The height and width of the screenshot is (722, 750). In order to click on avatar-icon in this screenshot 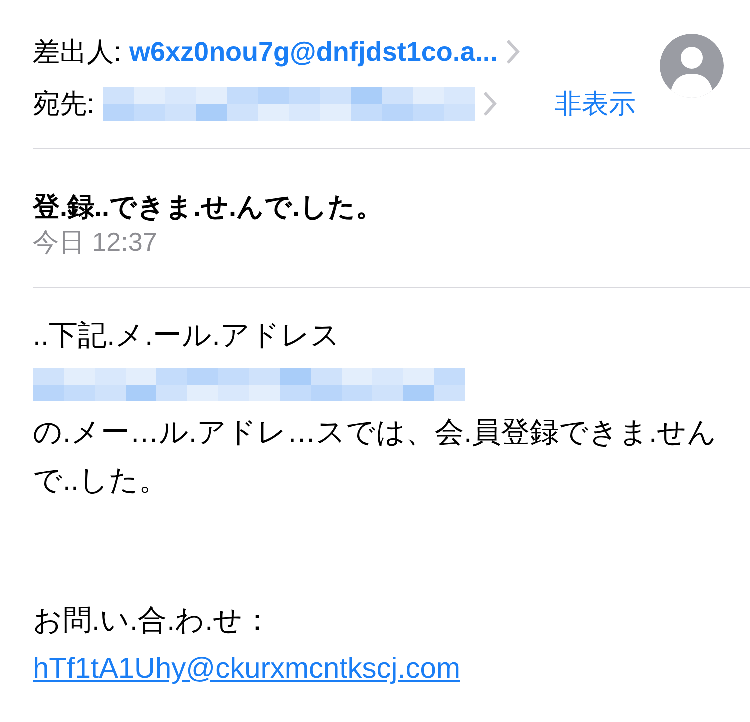, I will do `click(692, 66)`.